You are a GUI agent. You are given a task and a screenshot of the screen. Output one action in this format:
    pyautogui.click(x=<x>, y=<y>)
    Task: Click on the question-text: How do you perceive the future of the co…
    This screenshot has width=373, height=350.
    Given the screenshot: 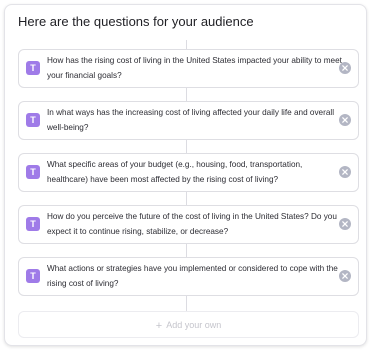 What is the action you would take?
    pyautogui.click(x=195, y=224)
    